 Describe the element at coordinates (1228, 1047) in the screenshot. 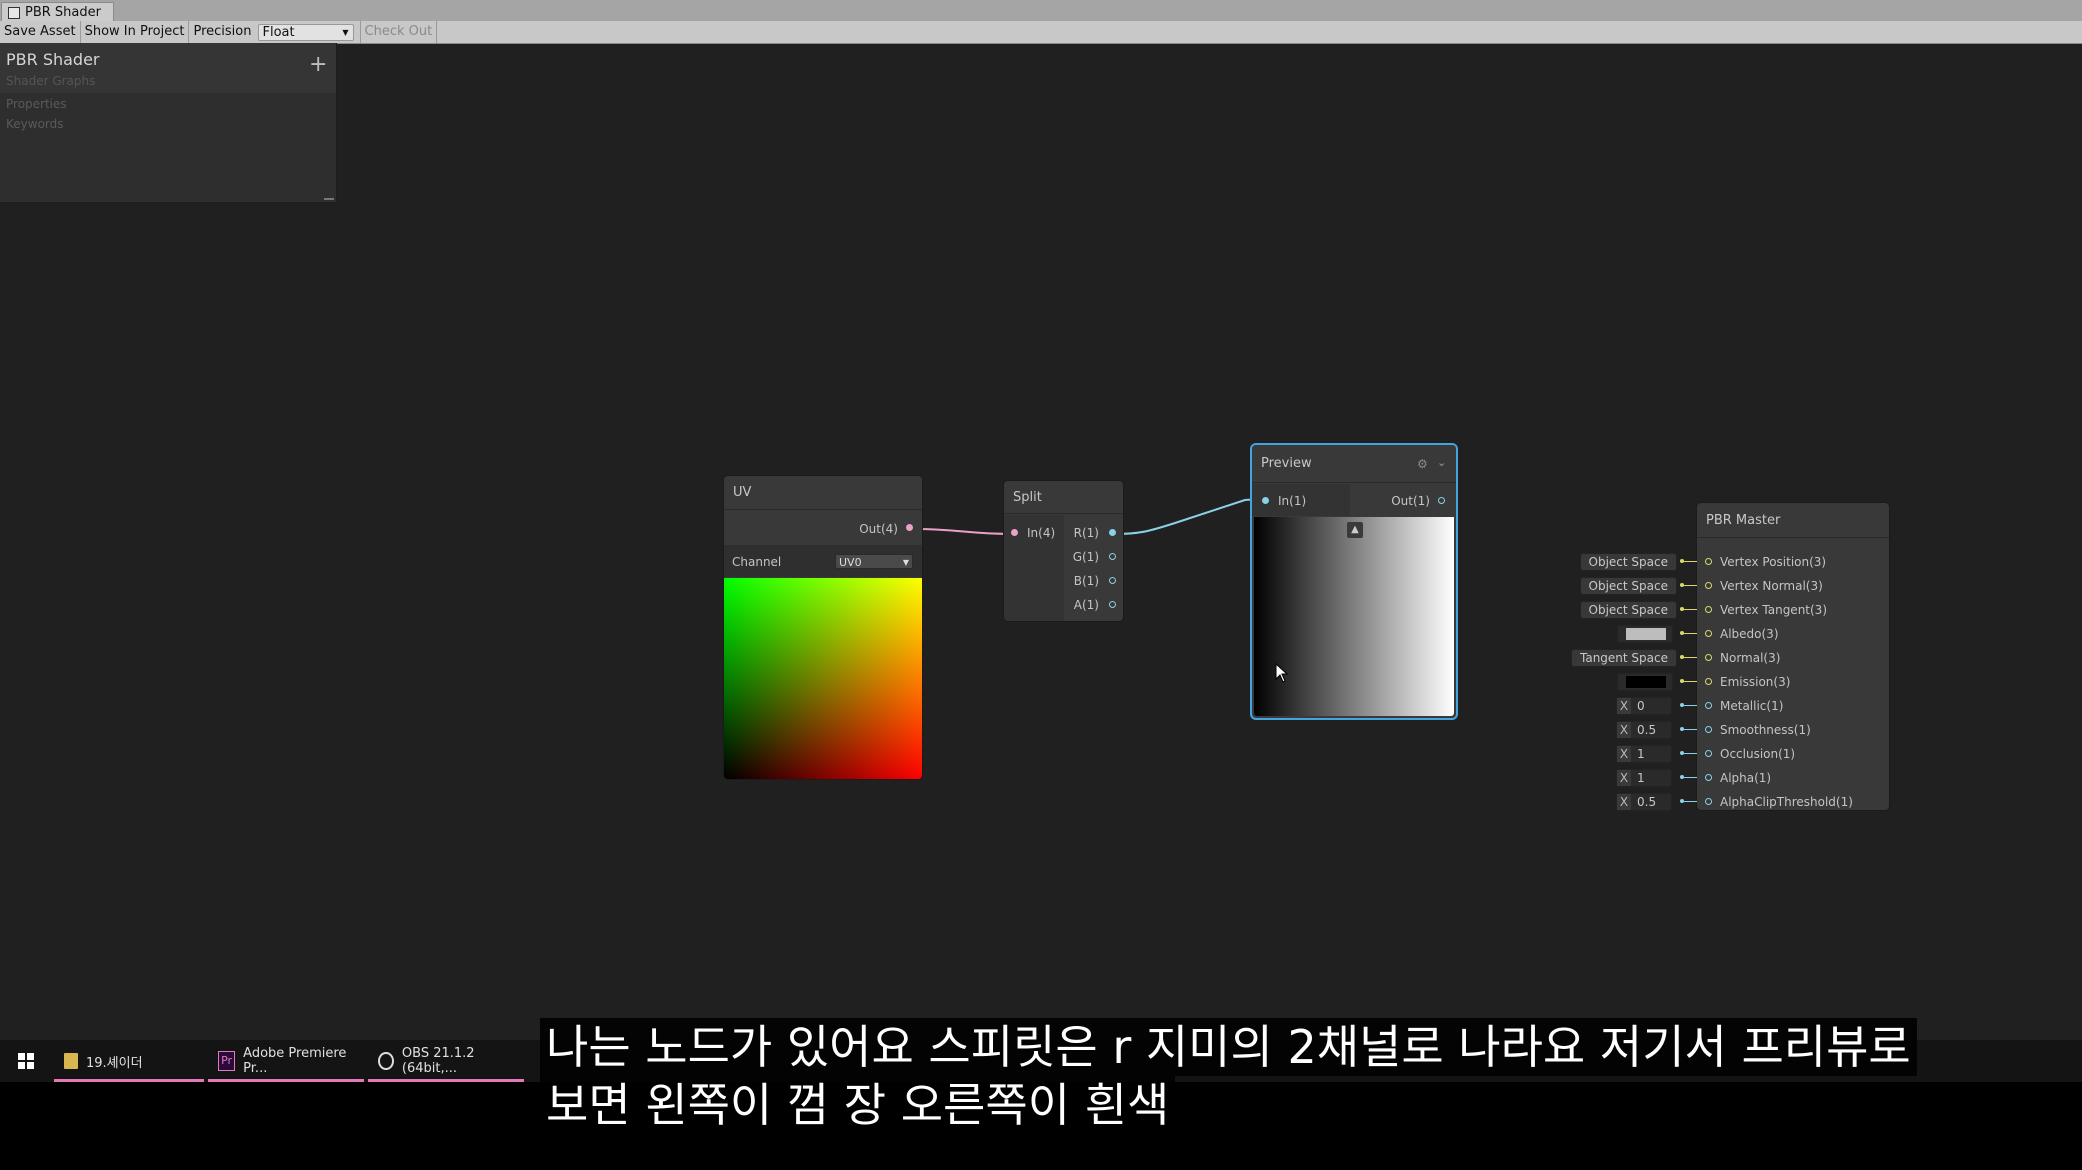

I see `subtitle-line-1: 나는 노드가 있어요 스피릿은 r 지미의 2채널로 나라요 저기서 프리뷰로` at that location.